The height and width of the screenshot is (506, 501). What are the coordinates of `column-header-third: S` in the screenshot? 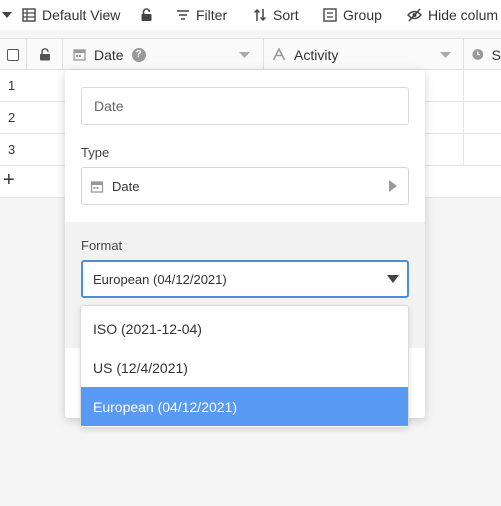 It's located at (482, 54).